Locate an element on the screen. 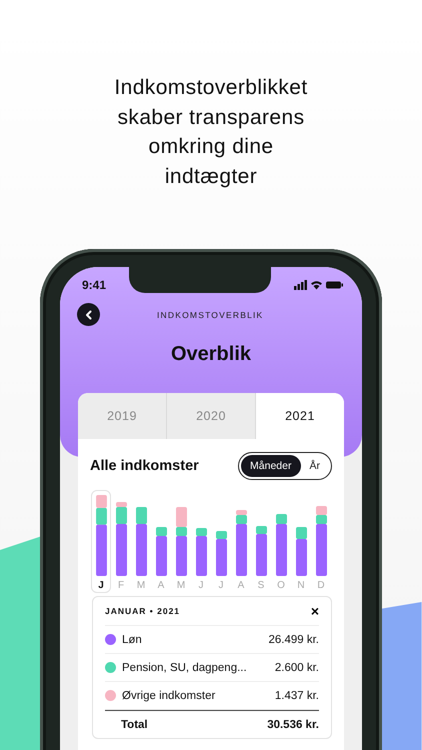 This screenshot has width=422, height=750. year-tab: 2019 is located at coordinates (122, 416).